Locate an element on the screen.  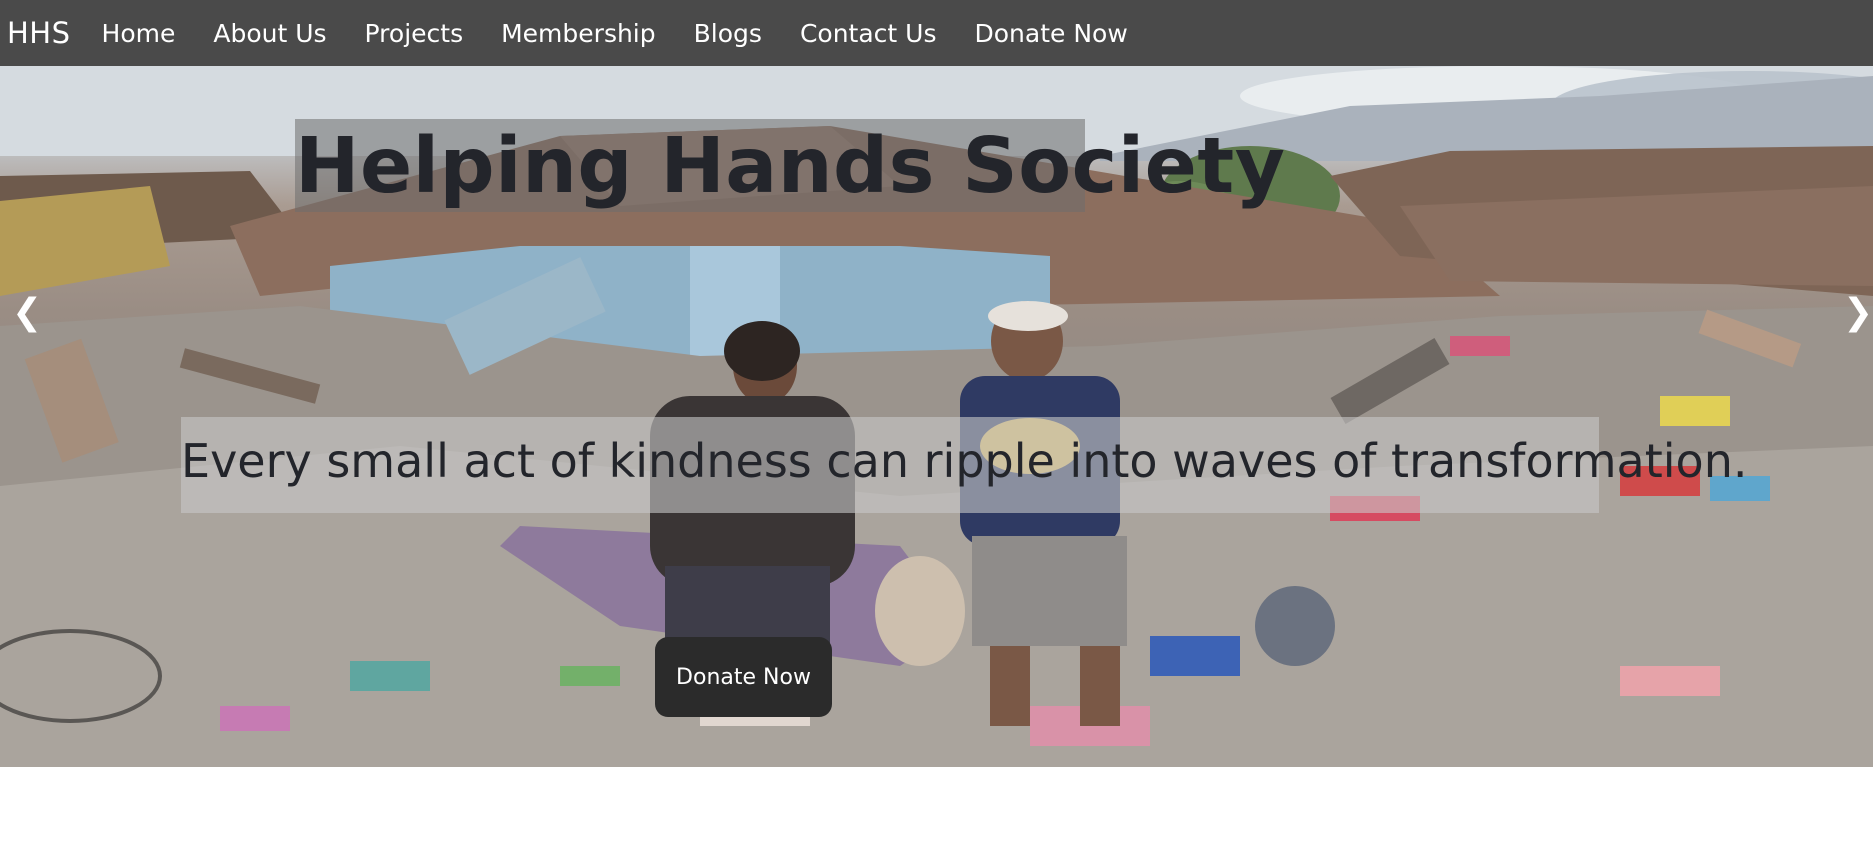
nav-link-contact-us: Contact Us is located at coordinates (868, 33).